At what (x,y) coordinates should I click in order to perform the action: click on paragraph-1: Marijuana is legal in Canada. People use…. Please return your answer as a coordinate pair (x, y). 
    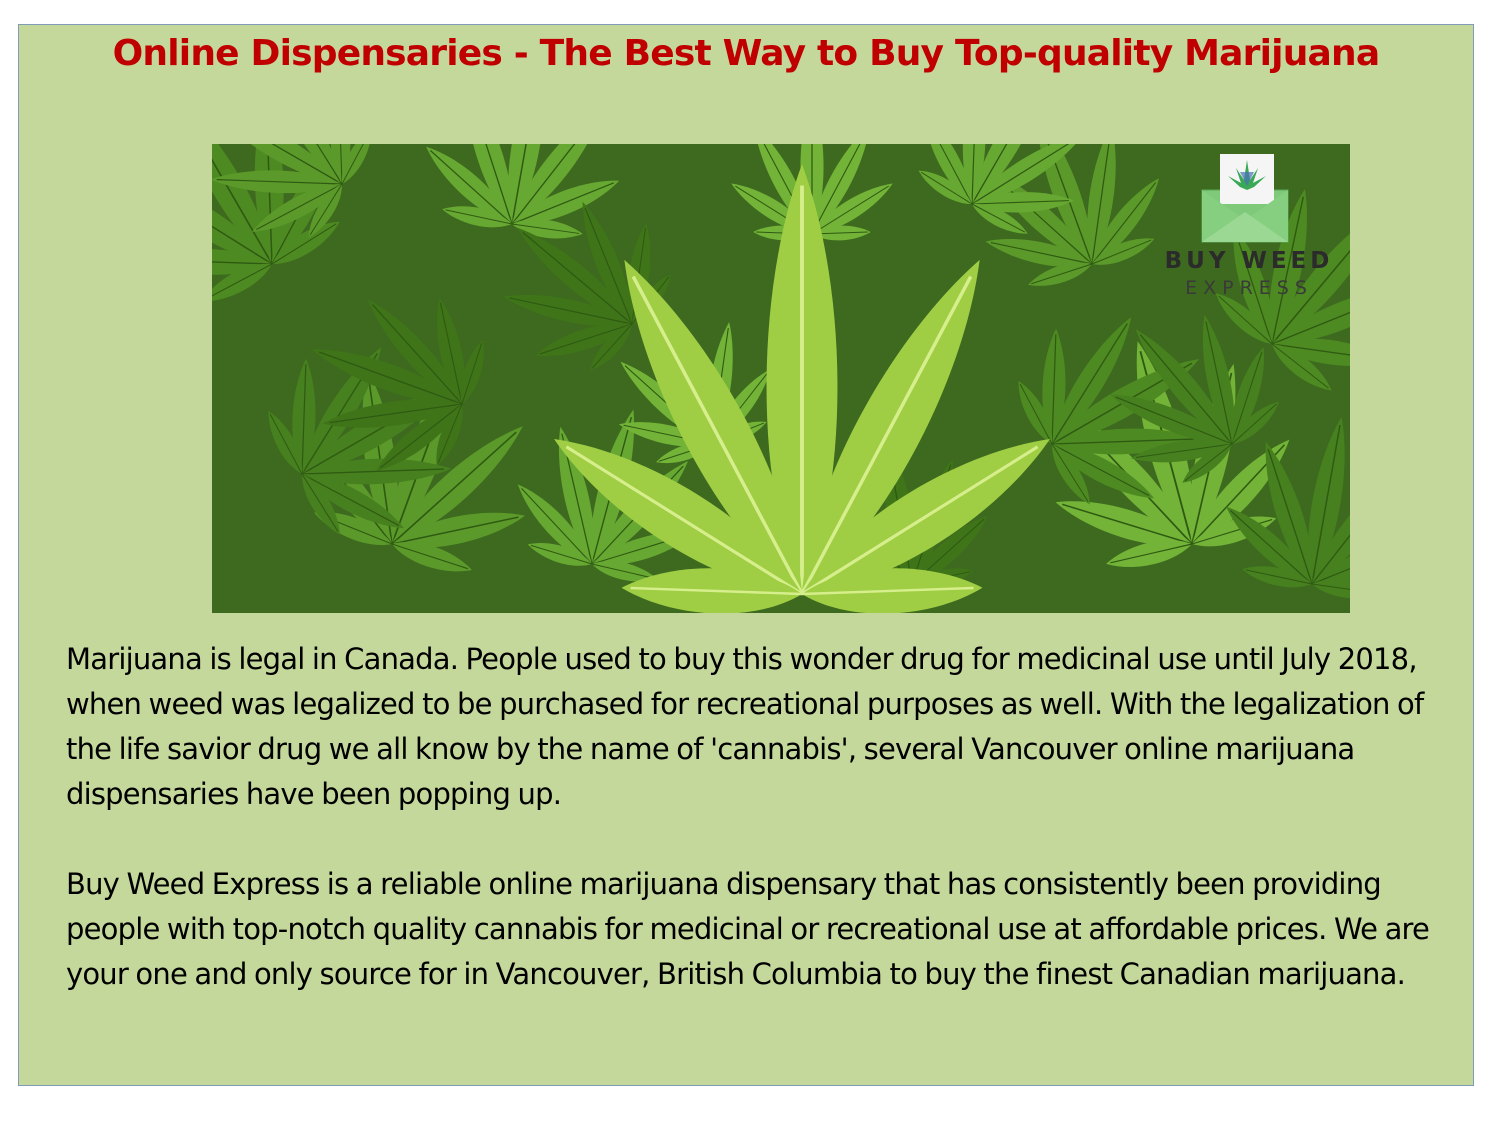
    Looking at the image, I should click on (745, 726).